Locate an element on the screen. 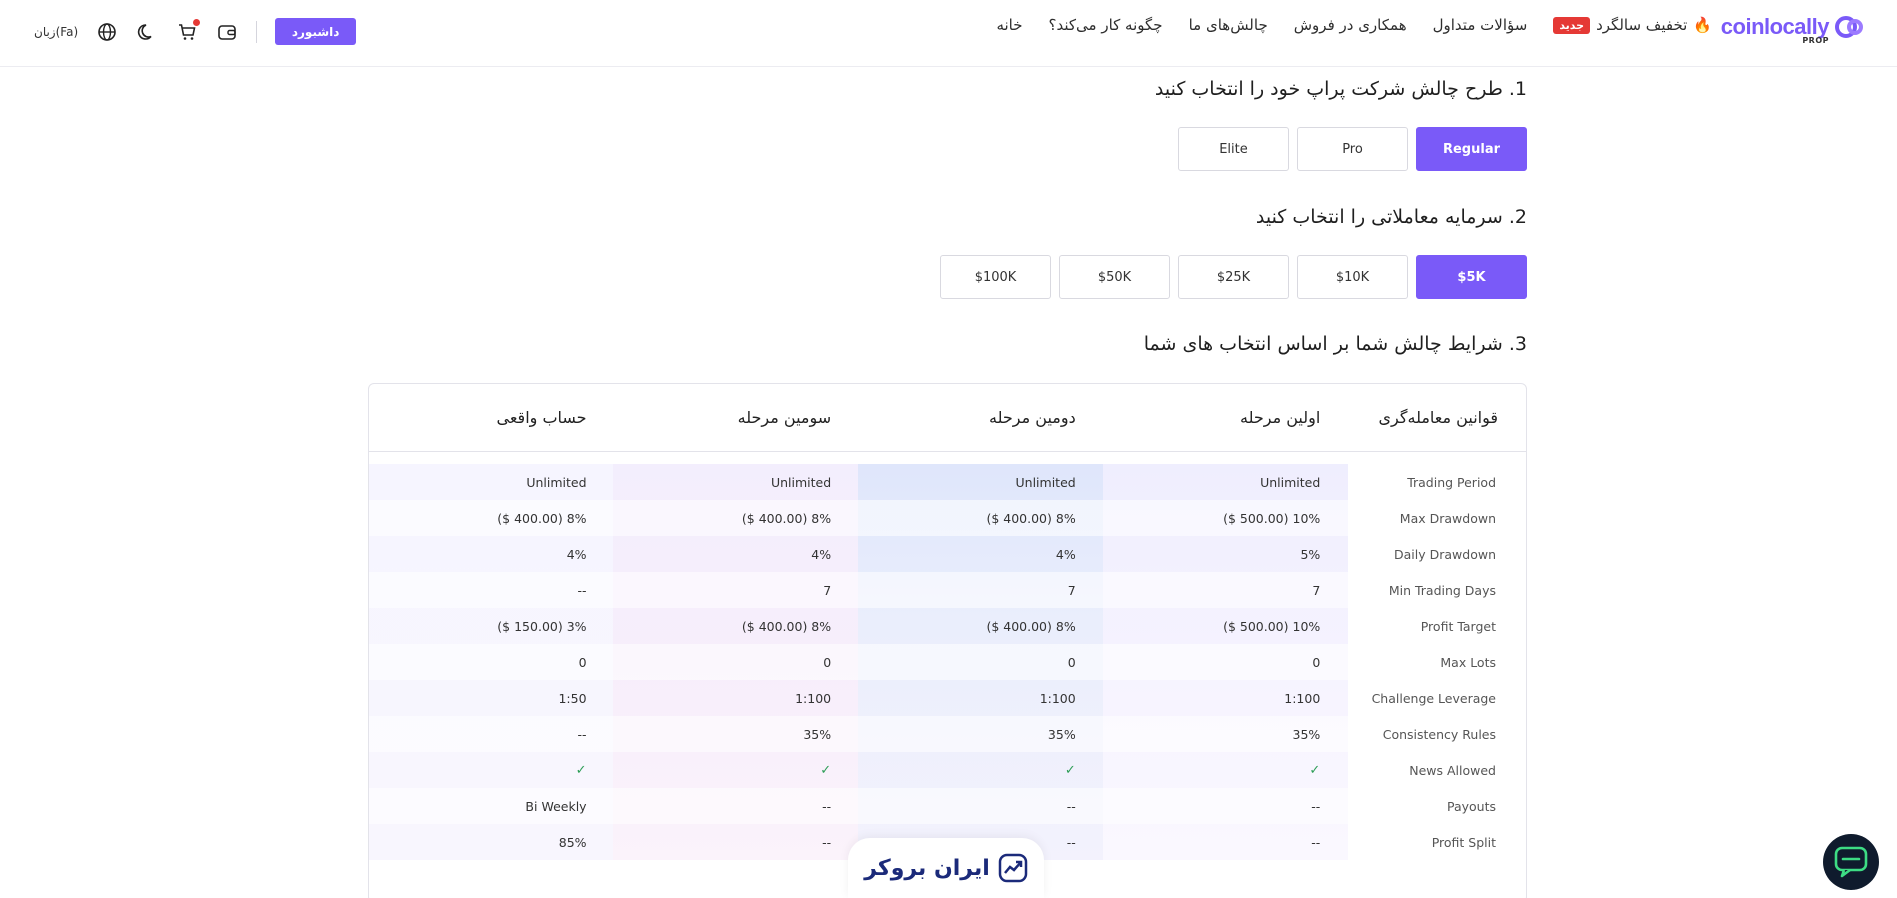 Image resolution: width=1897 pixels, height=898 pixels. table-header-cell: قوانین معامله‌گری is located at coordinates (1438, 417).